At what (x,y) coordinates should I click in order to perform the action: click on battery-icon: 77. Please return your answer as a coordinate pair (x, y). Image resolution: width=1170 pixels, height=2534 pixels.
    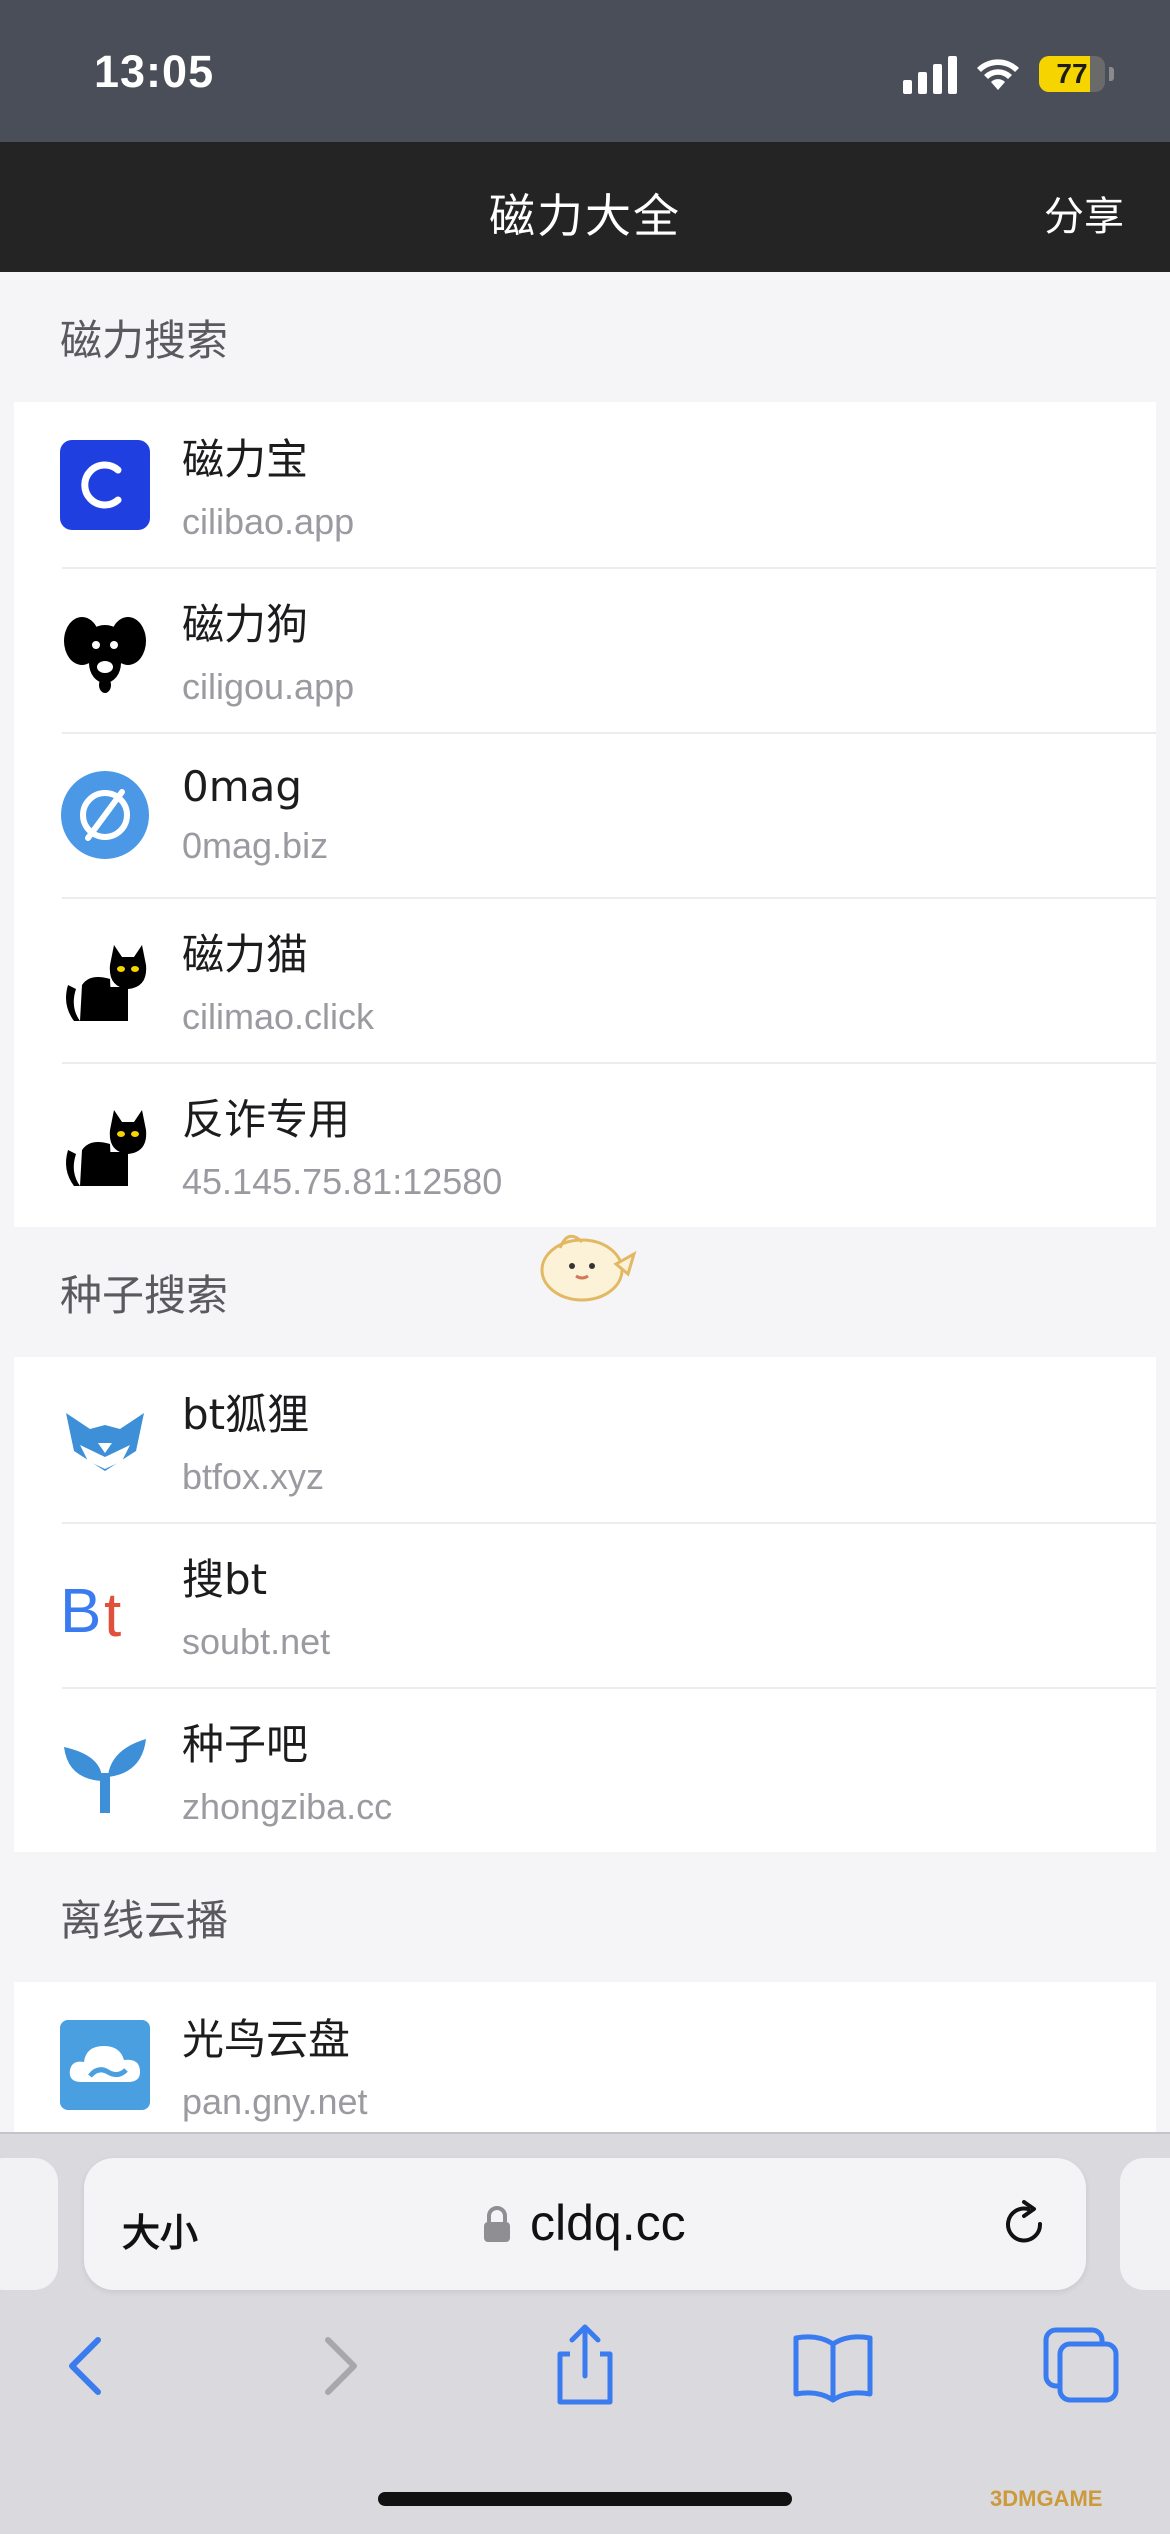
    Looking at the image, I should click on (1072, 74).